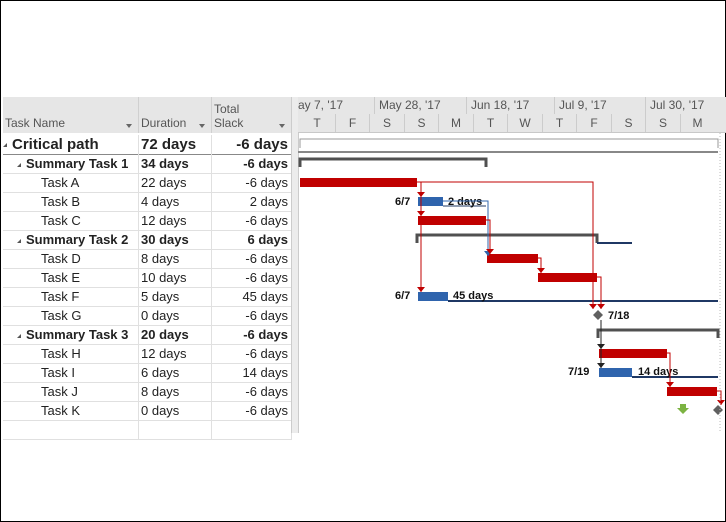 This screenshot has width=726, height=522. What do you see at coordinates (402, 296) in the screenshot?
I see `task-f-start-label: 6/7` at bounding box center [402, 296].